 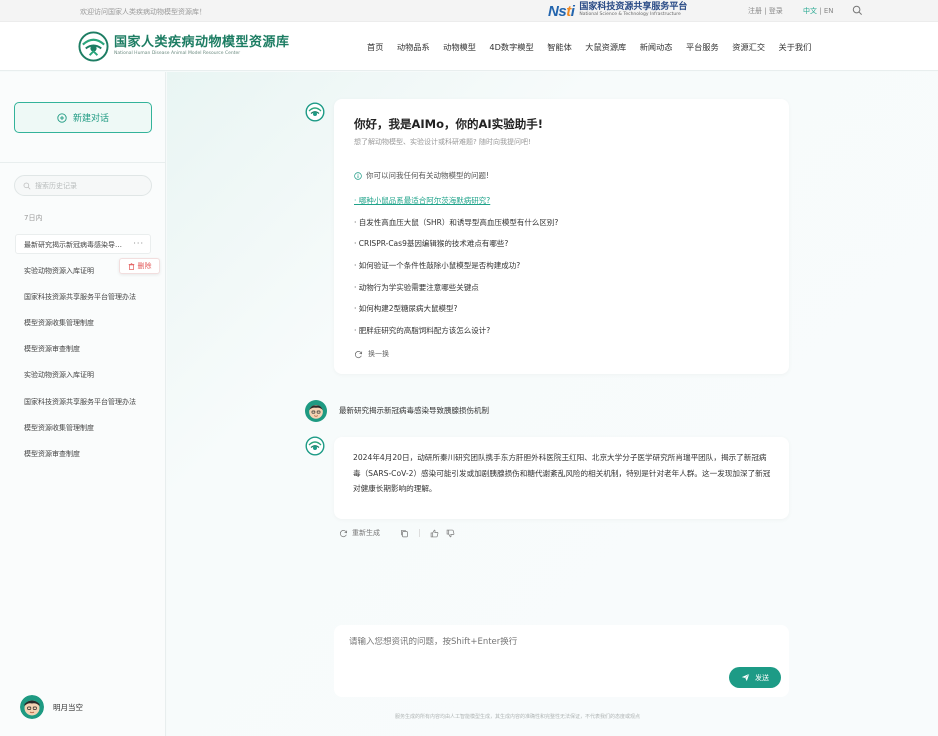 I want to click on suggested-question: · 哪种小鼠品系最适合阿尔茨海默病研究?, so click(x=422, y=200).